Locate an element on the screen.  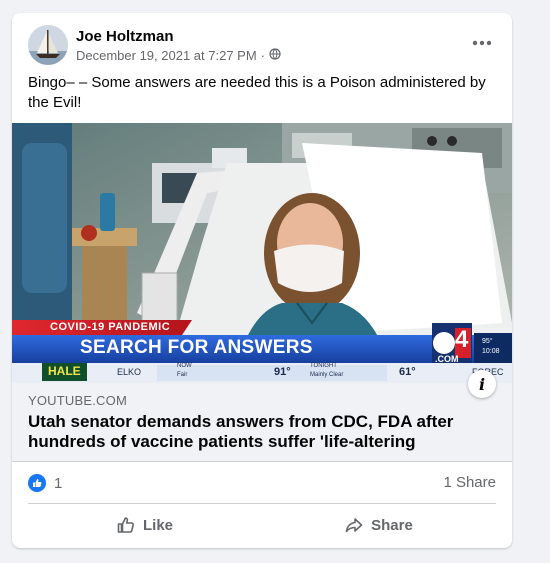
divider is located at coordinates (262, 503).